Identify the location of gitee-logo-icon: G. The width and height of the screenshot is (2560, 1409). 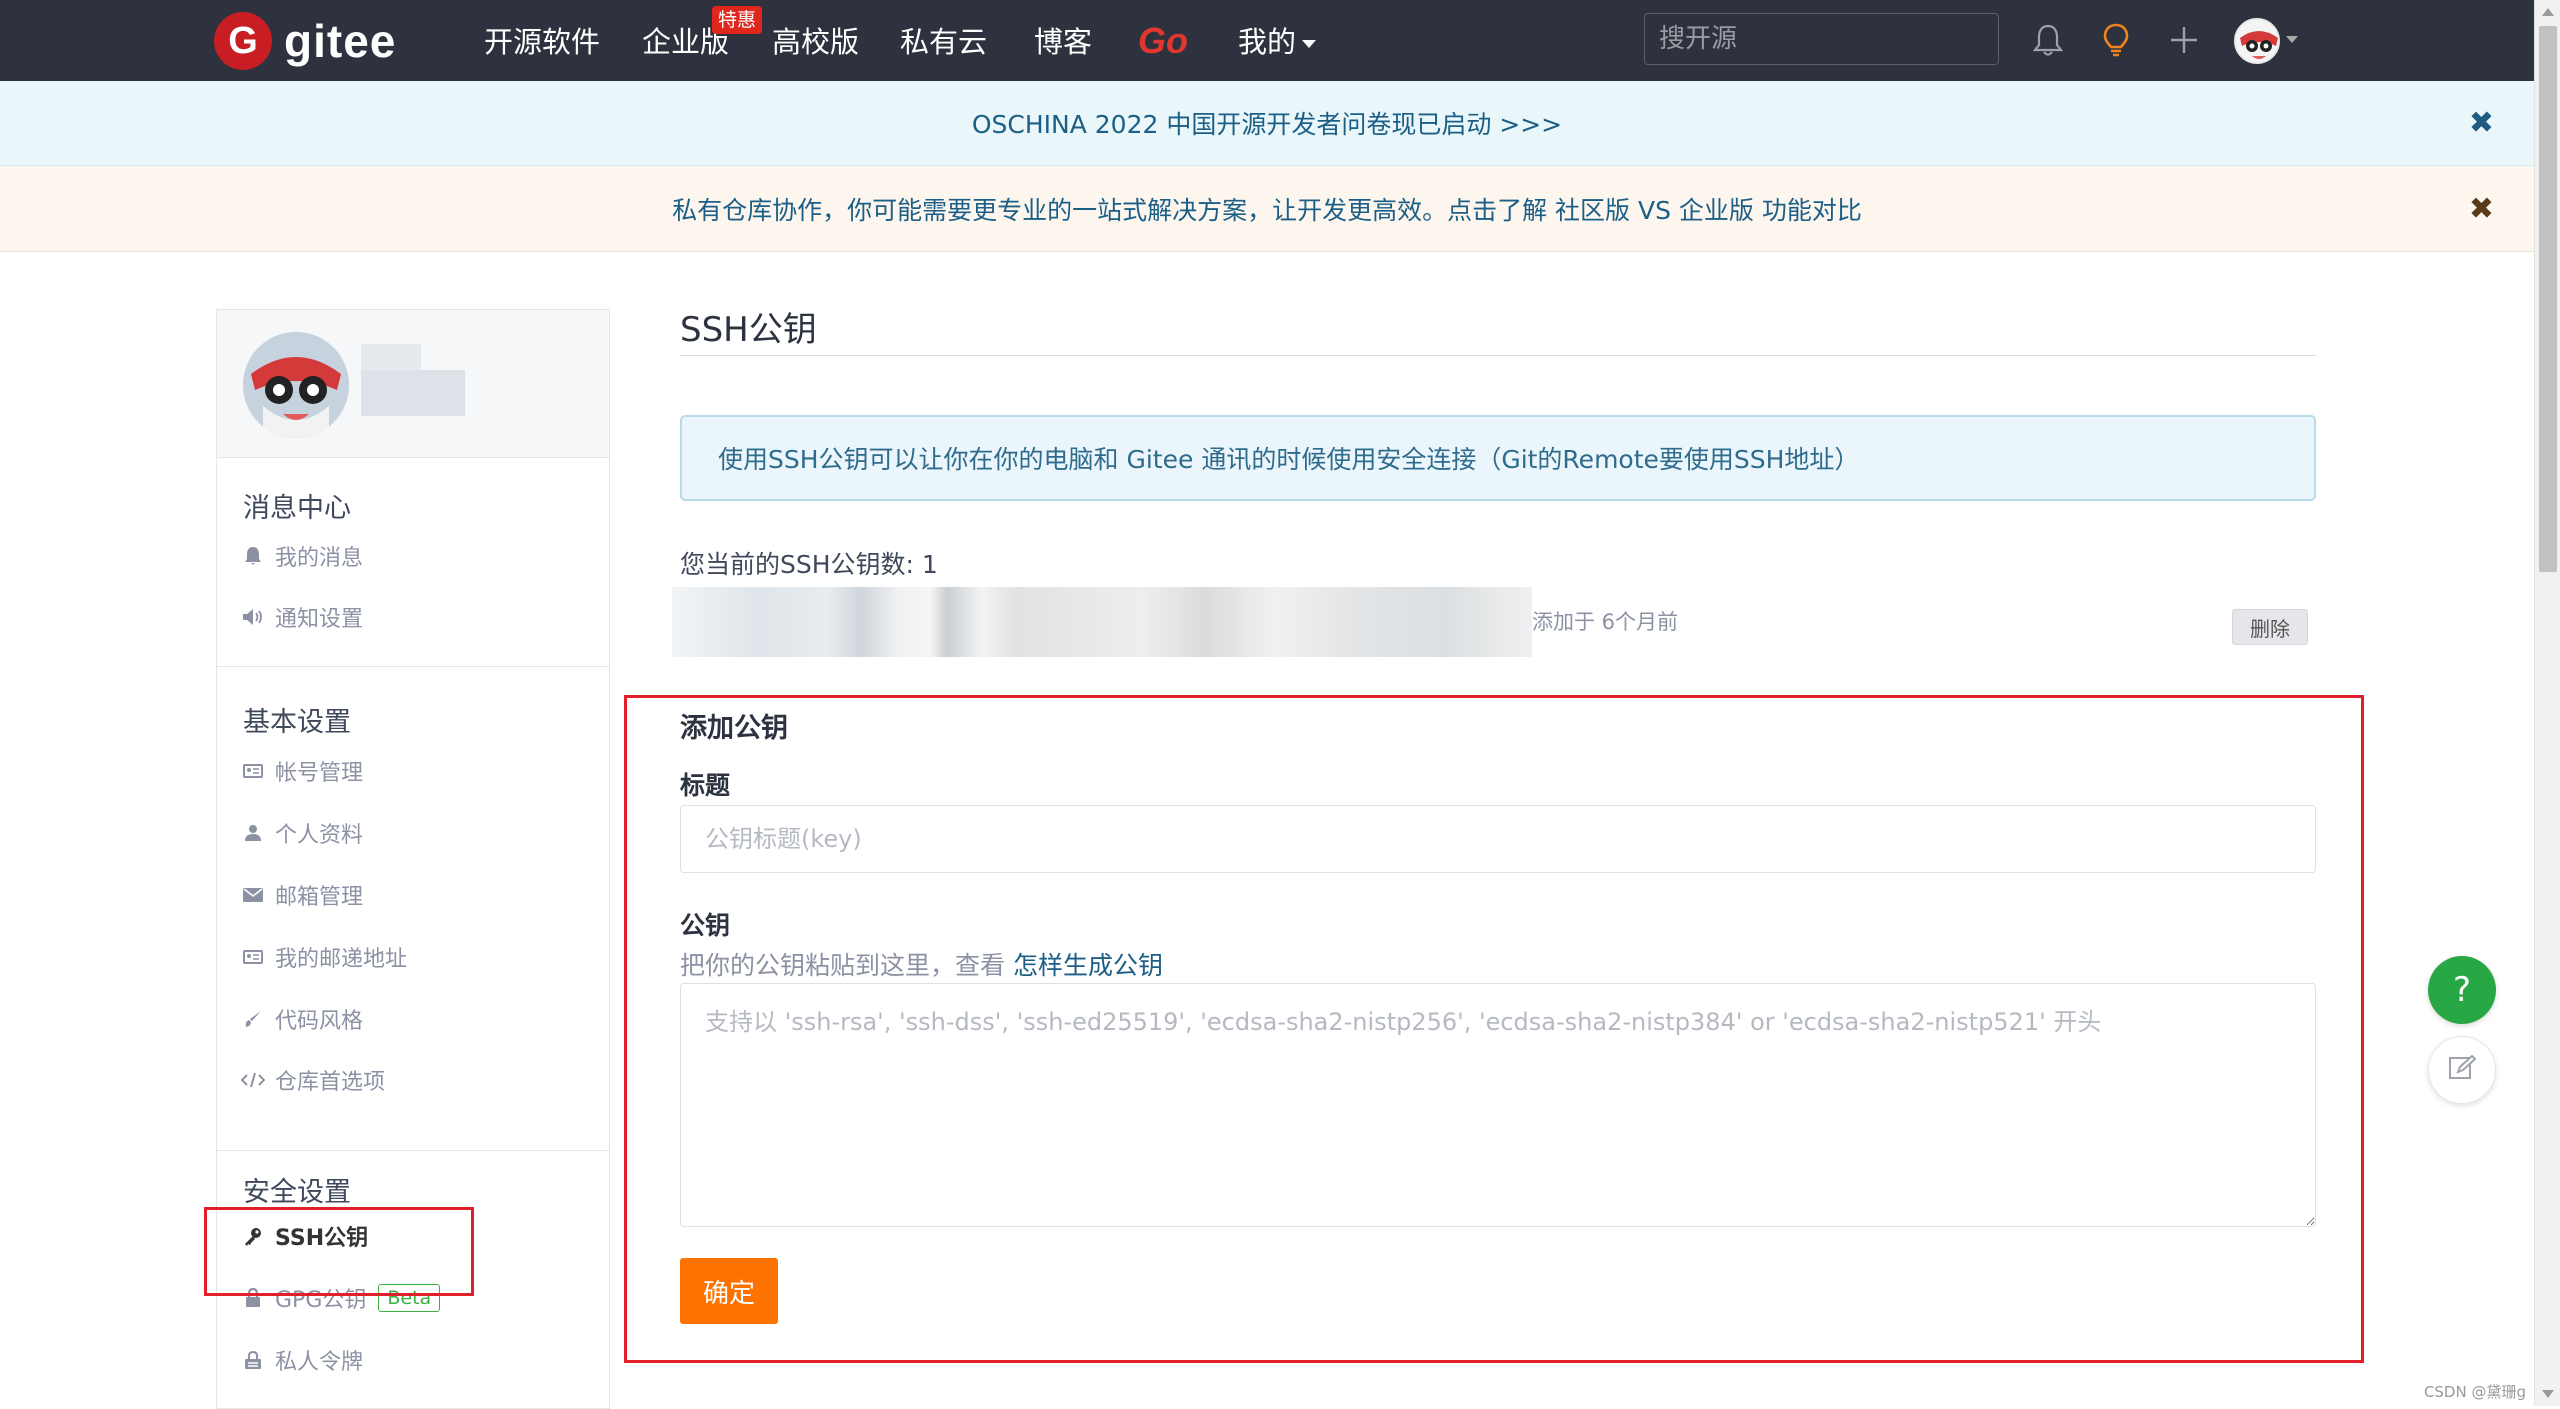
(243, 41).